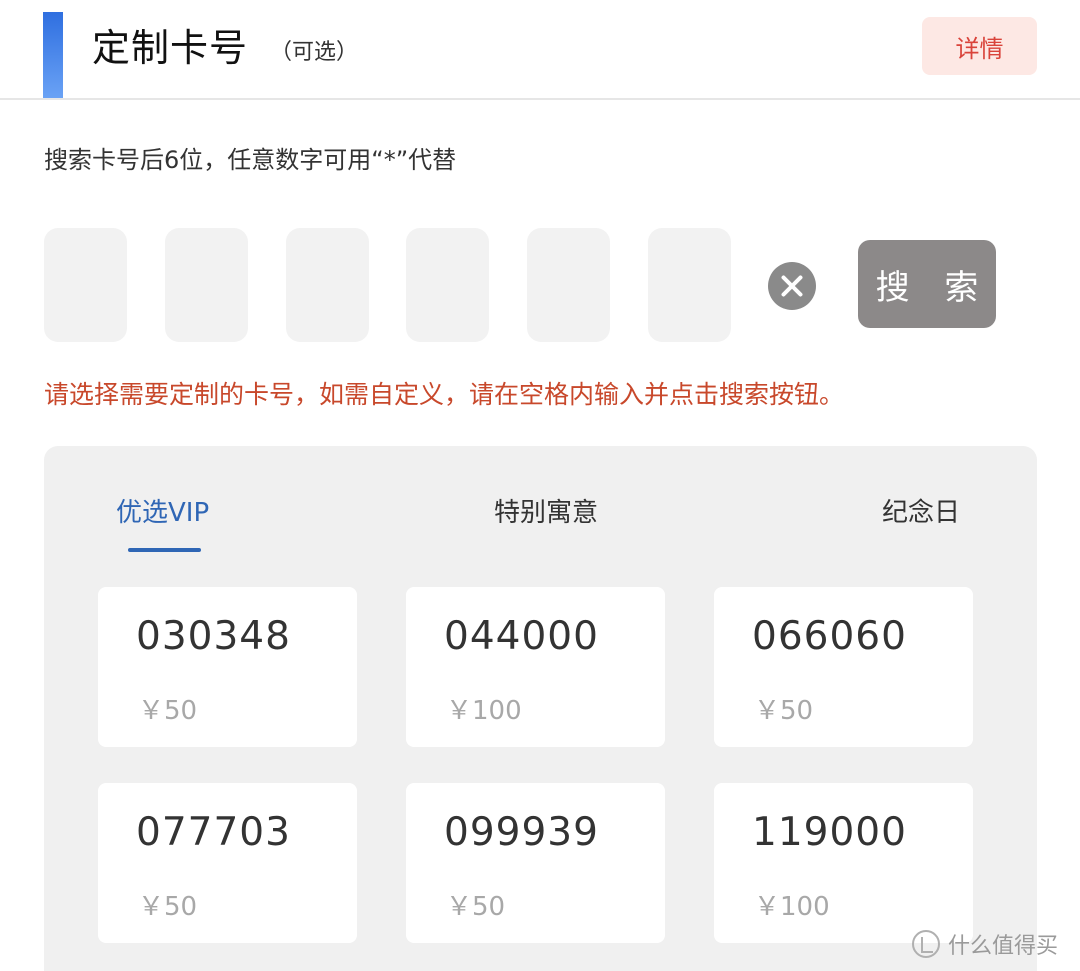 Image resolution: width=1080 pixels, height=971 pixels. What do you see at coordinates (546, 513) in the screenshot?
I see `tab-special-meaning: 特别寓意` at bounding box center [546, 513].